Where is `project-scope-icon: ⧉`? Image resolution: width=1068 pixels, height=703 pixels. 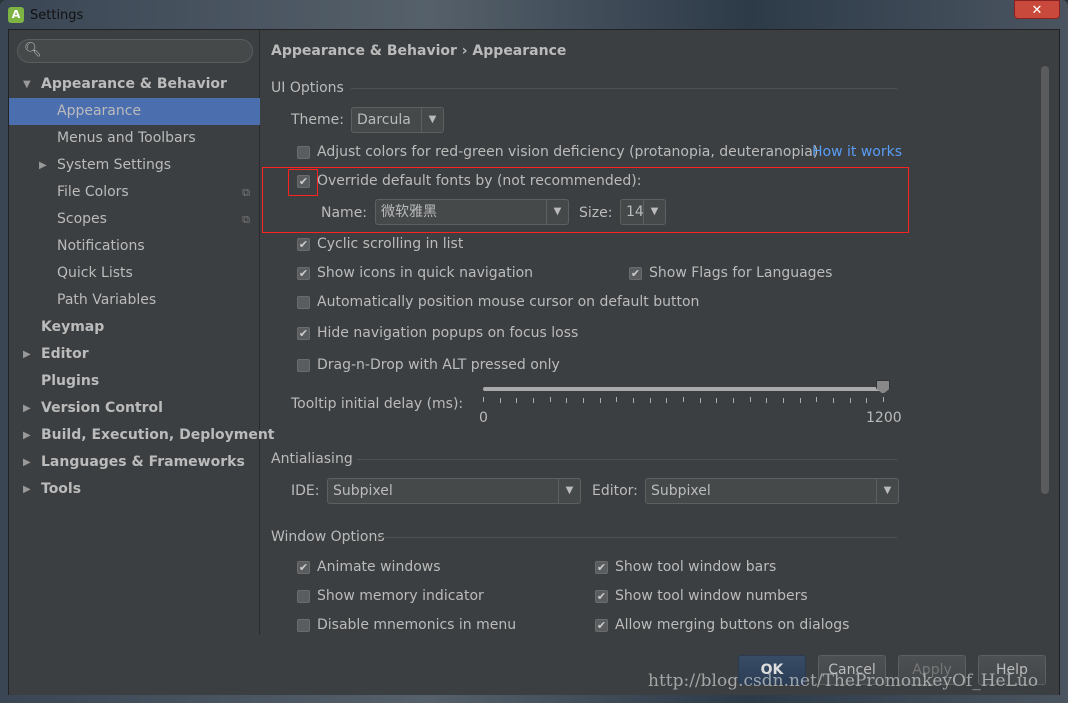 project-scope-icon: ⧉ is located at coordinates (246, 219).